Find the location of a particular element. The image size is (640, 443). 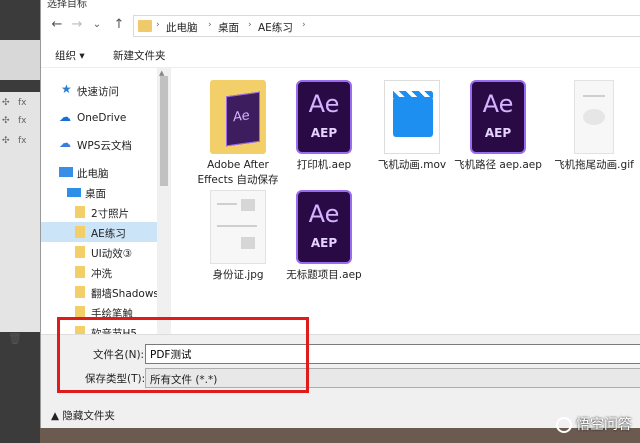

cloud-outline-icon: ☁ is located at coordinates (65, 143).